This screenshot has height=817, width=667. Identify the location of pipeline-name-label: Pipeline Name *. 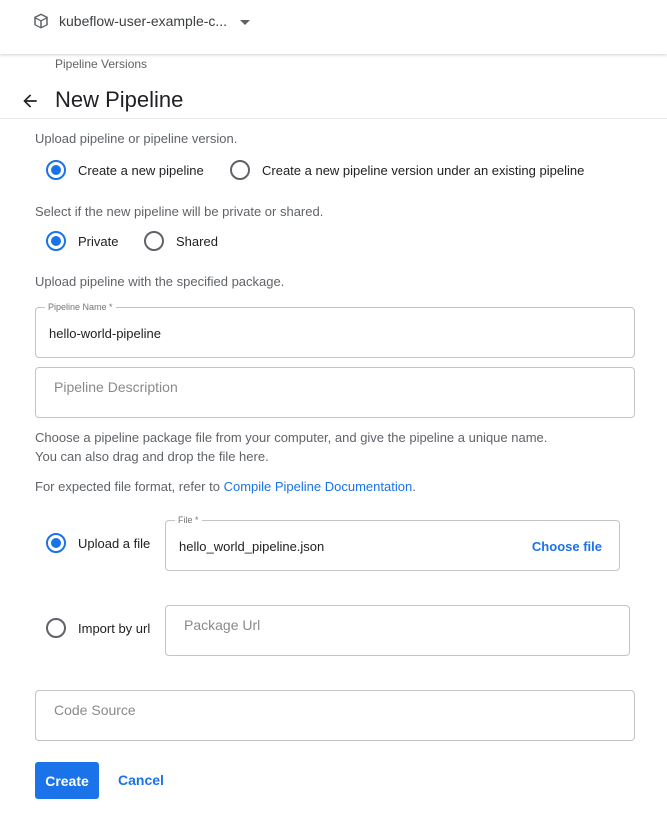
(80, 307).